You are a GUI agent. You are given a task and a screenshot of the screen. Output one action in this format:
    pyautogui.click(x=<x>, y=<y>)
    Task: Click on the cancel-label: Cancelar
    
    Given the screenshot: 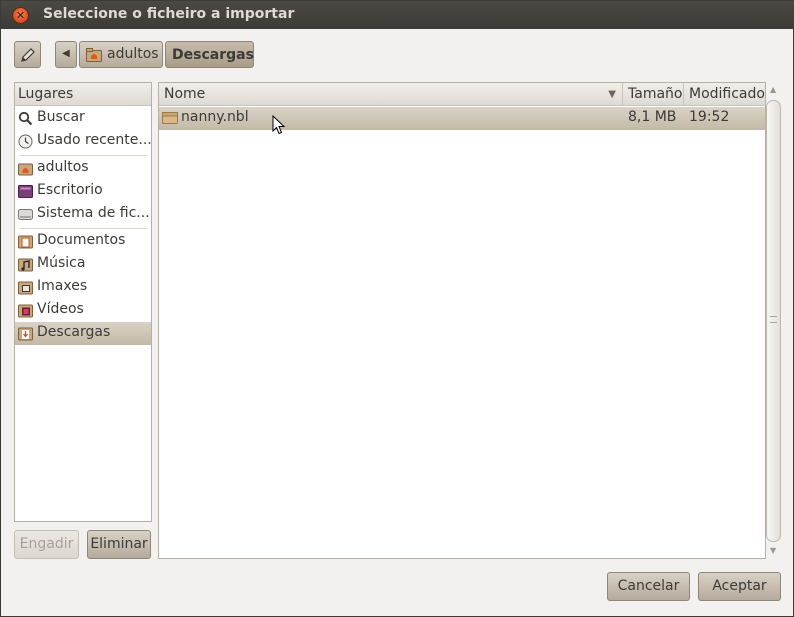 What is the action you would take?
    pyautogui.click(x=648, y=586)
    